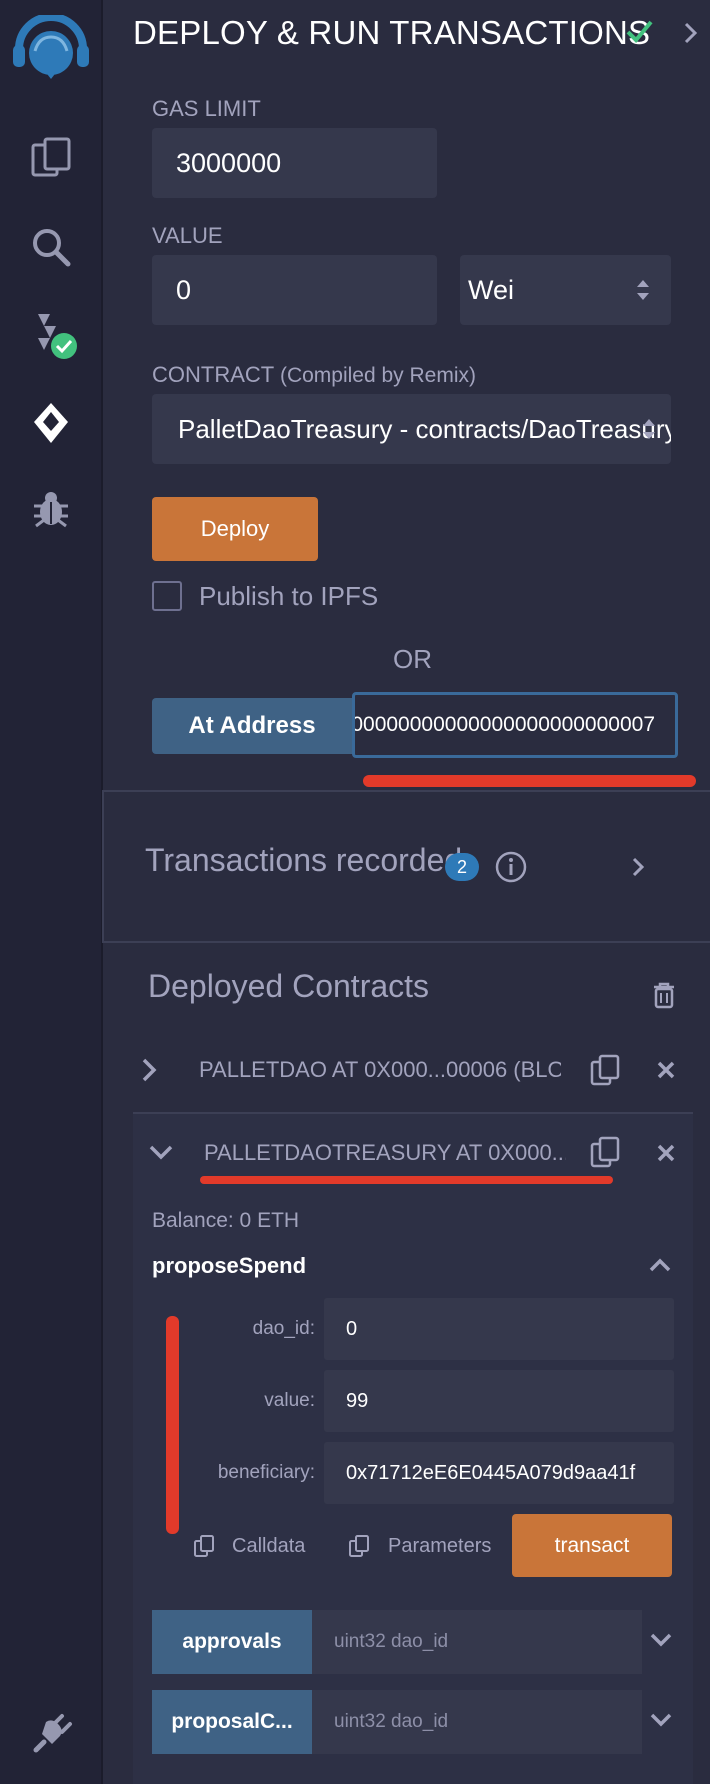 The image size is (710, 1784). What do you see at coordinates (664, 997) in the screenshot?
I see `trash-icon` at bounding box center [664, 997].